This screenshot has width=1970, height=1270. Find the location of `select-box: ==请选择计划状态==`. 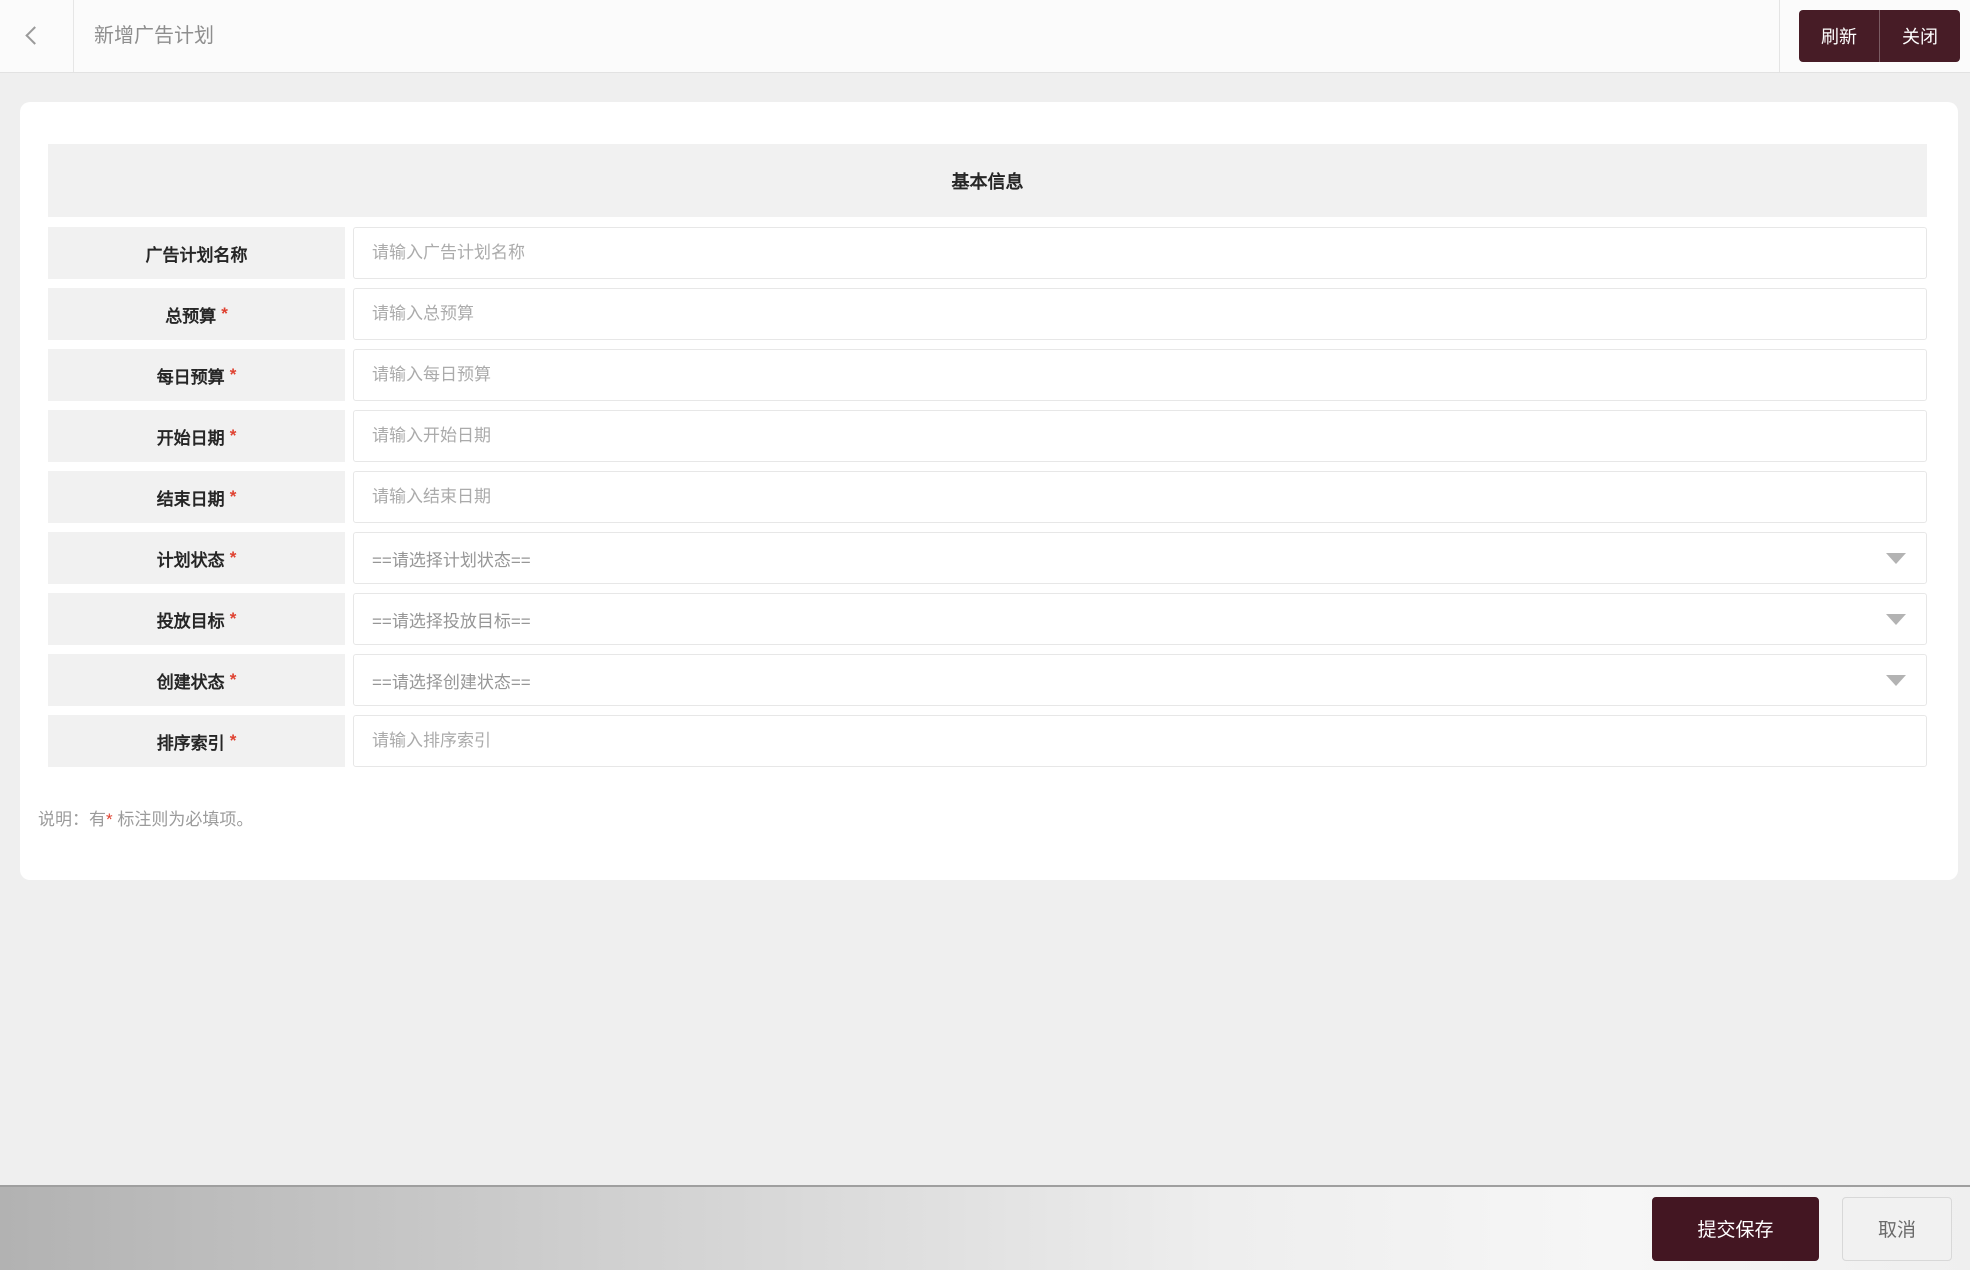

select-box: ==请选择计划状态== is located at coordinates (1140, 558).